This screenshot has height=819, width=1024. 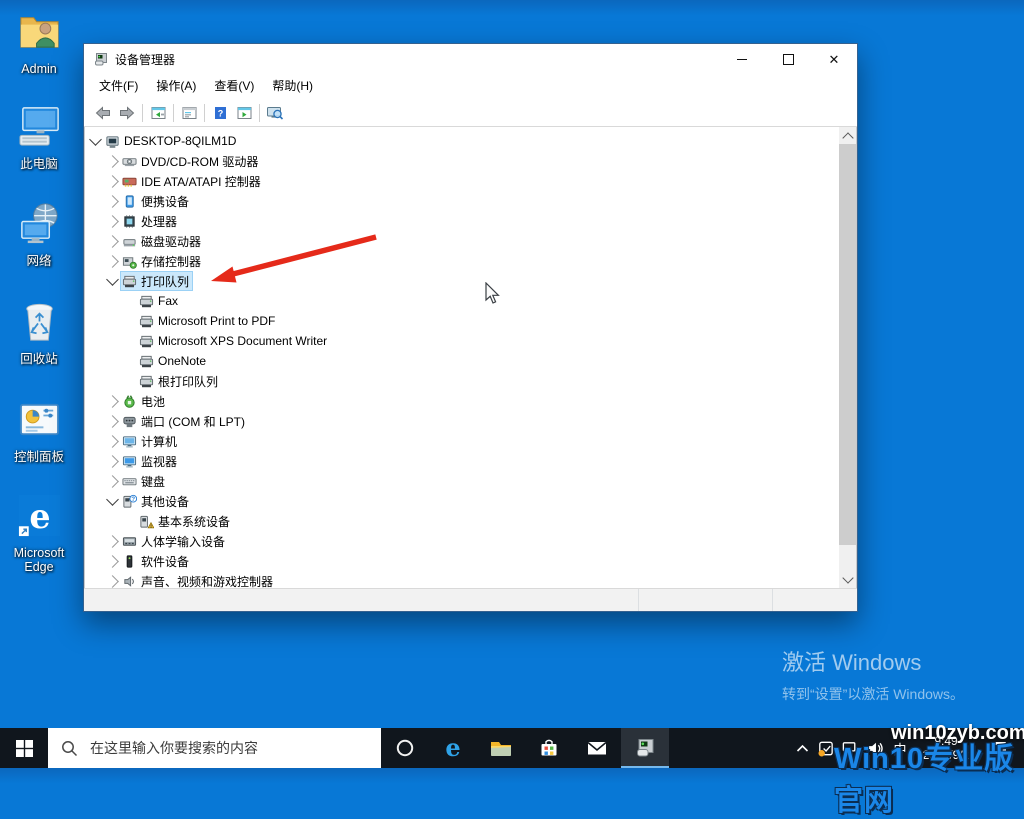 What do you see at coordinates (847, 135) in the screenshot?
I see `scroll-up-button` at bounding box center [847, 135].